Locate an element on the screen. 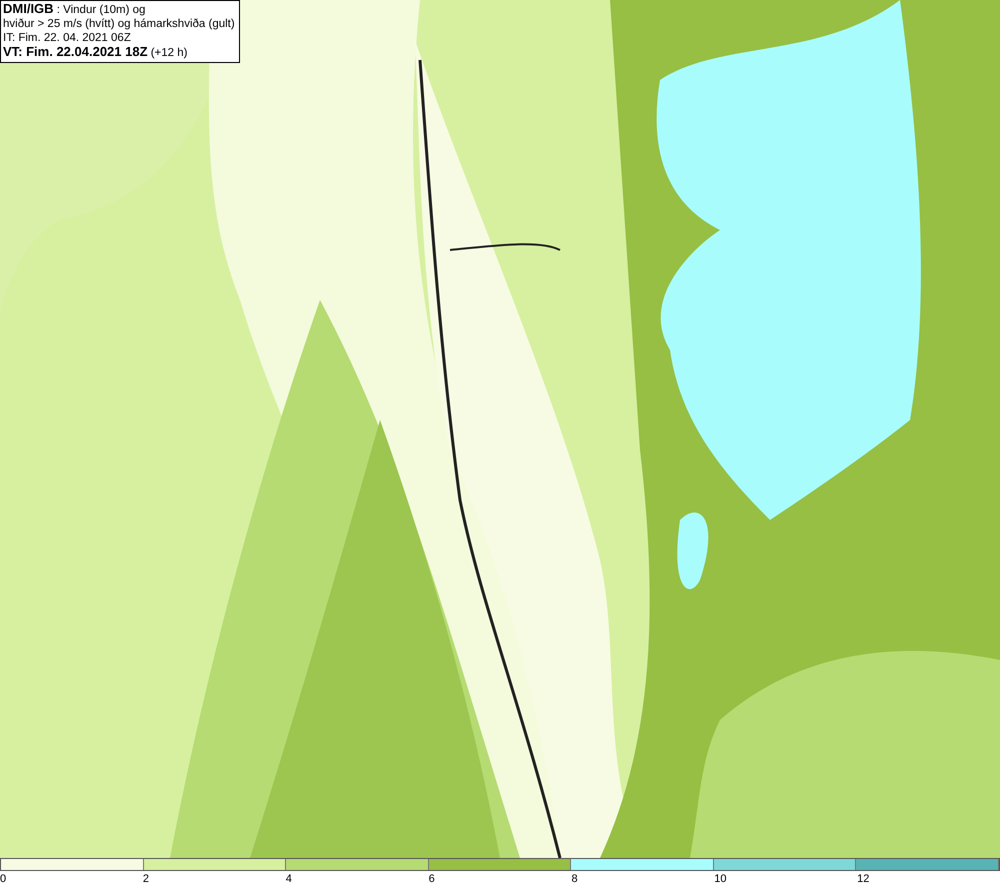 Image resolution: width=1000 pixels, height=887 pixels. legend-label: 2 is located at coordinates (145, 879).